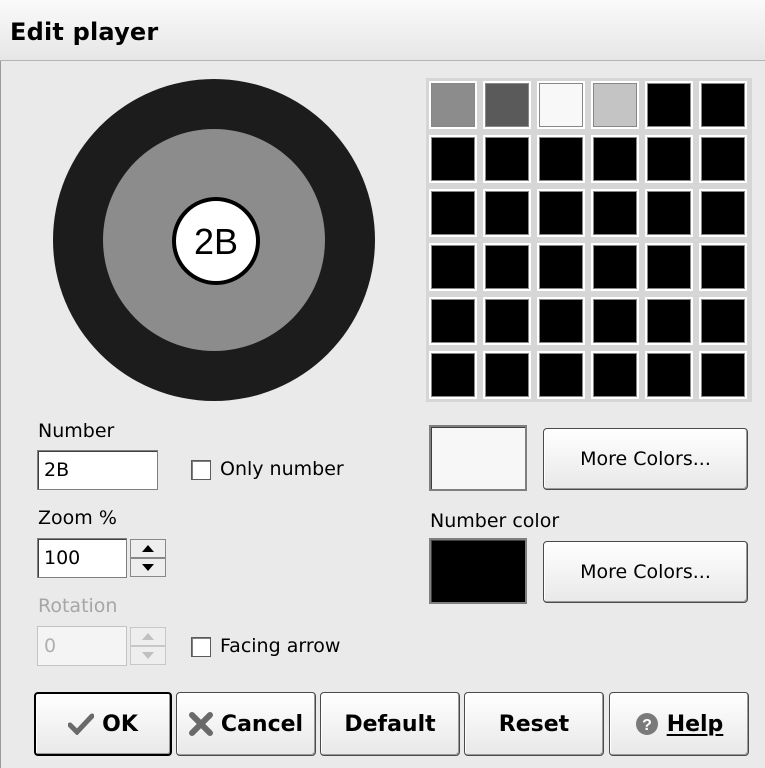 The height and width of the screenshot is (768, 765). I want to click on help-icon: ?, so click(647, 724).